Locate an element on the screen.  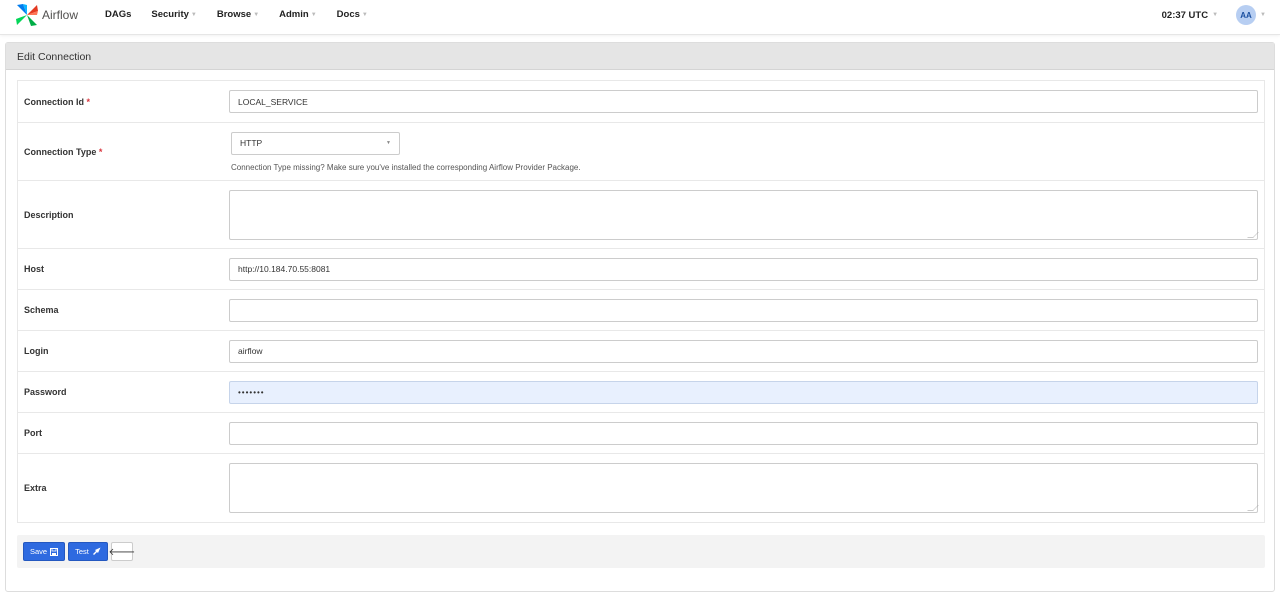
connection-type-label-text: Connection Type is located at coordinates (60, 151).